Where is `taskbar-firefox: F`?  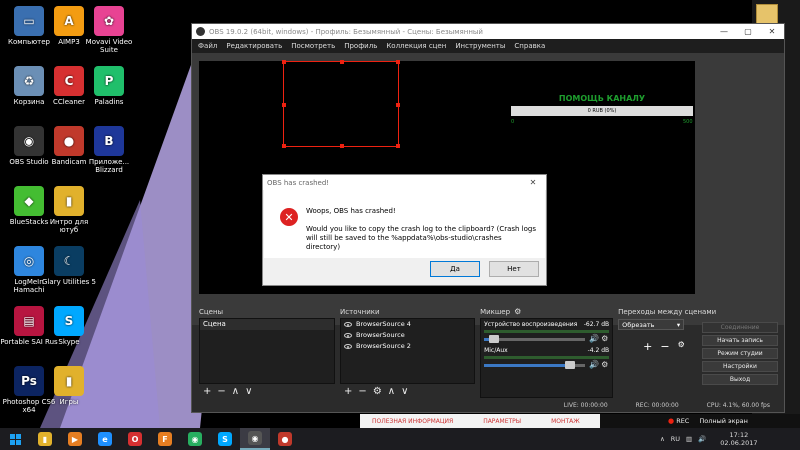 taskbar-firefox: F is located at coordinates (165, 439).